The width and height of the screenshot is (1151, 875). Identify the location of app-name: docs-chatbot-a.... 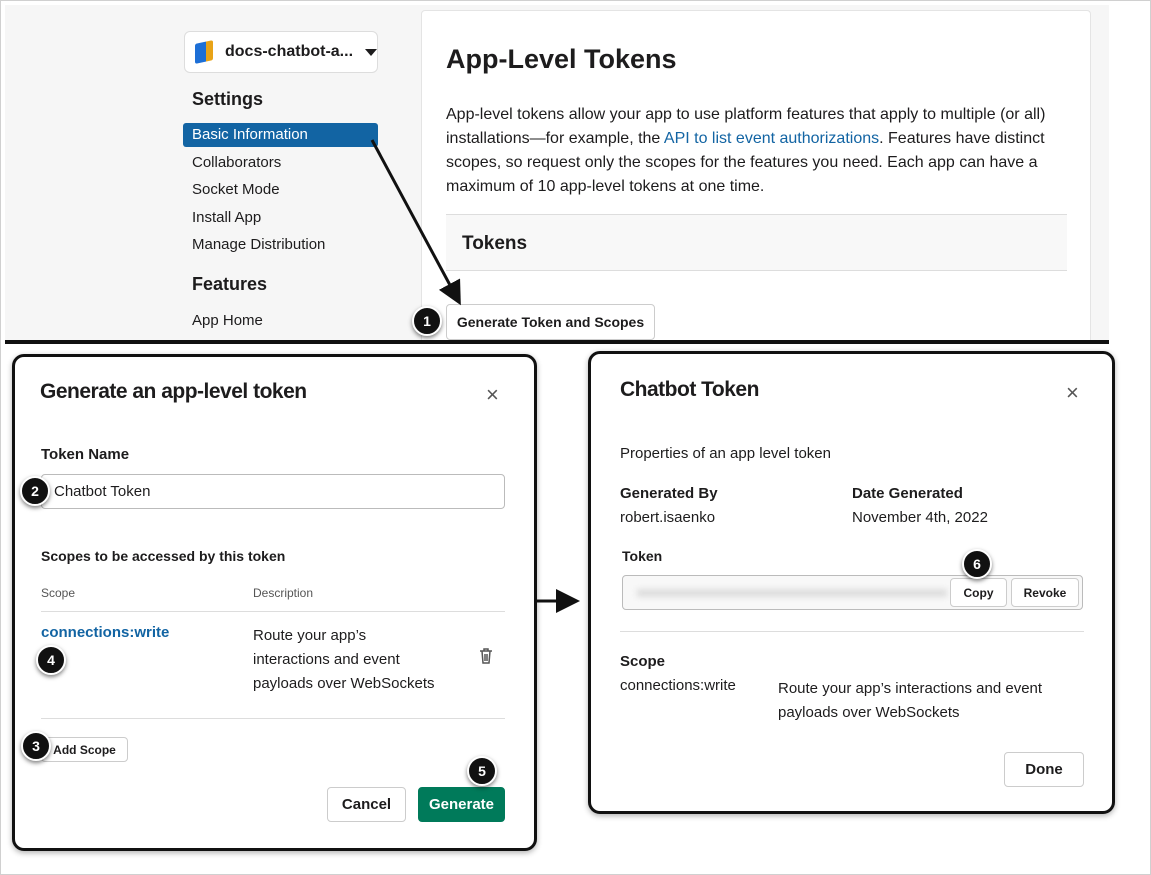
(289, 51).